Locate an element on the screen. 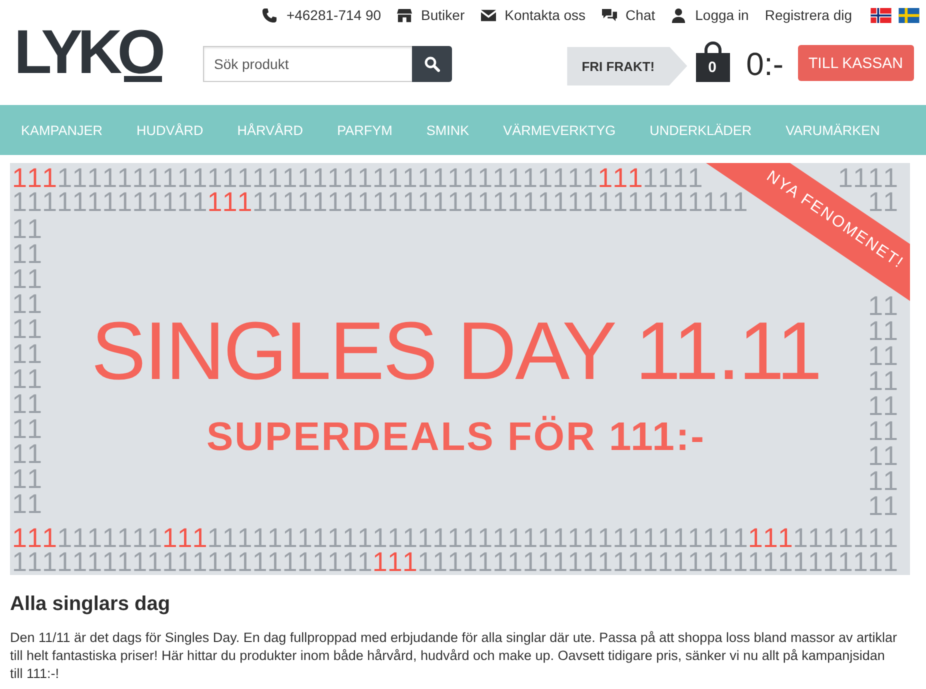 Image resolution: width=926 pixels, height=689 pixels. shopping-bag-icon is located at coordinates (713, 61).